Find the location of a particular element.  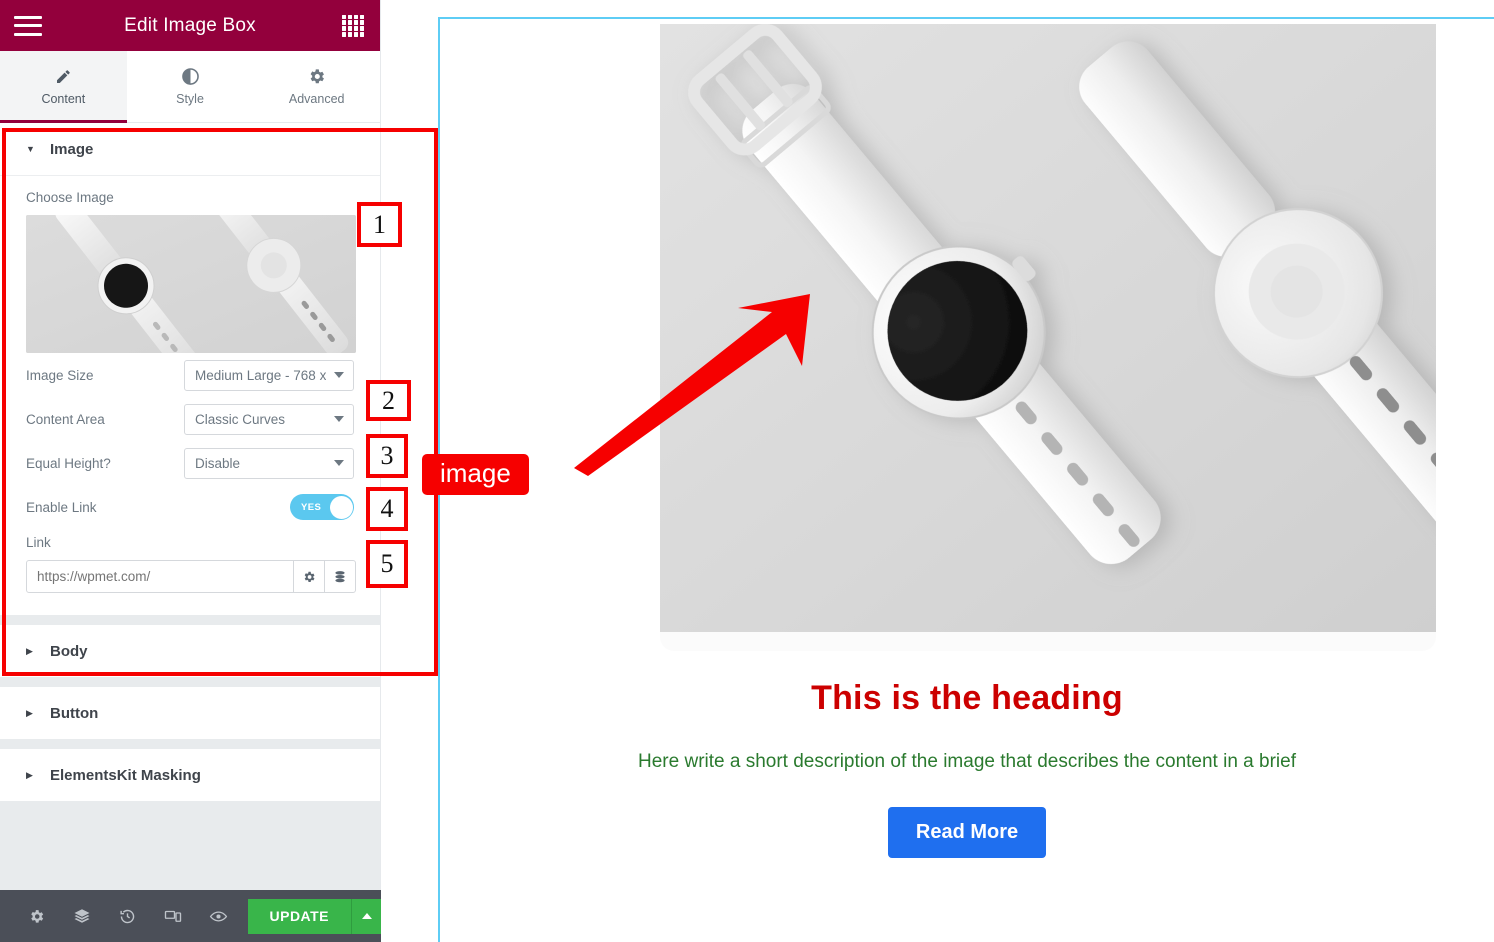

section-image-label: Image is located at coordinates (72, 149).